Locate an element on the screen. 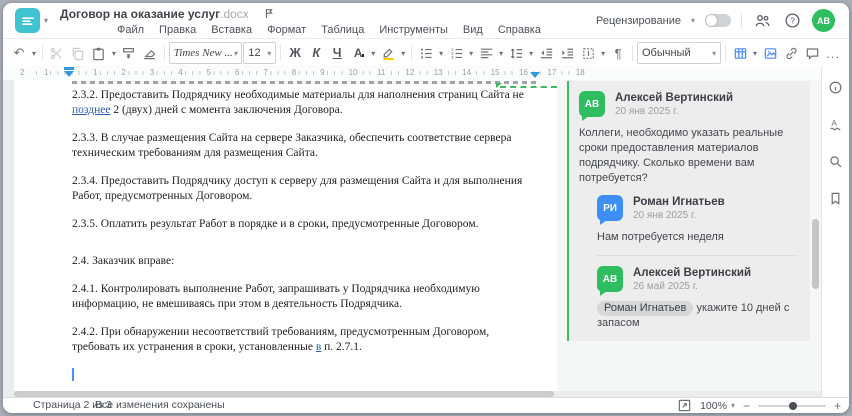  ruler-number: 8 is located at coordinates (294, 72).